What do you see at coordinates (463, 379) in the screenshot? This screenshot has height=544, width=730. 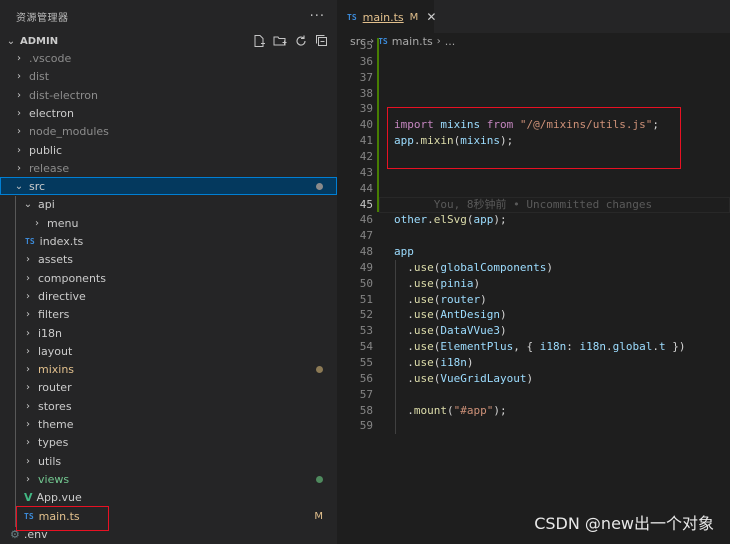 I see `code-line: .use(VueGridLayout)` at bounding box center [463, 379].